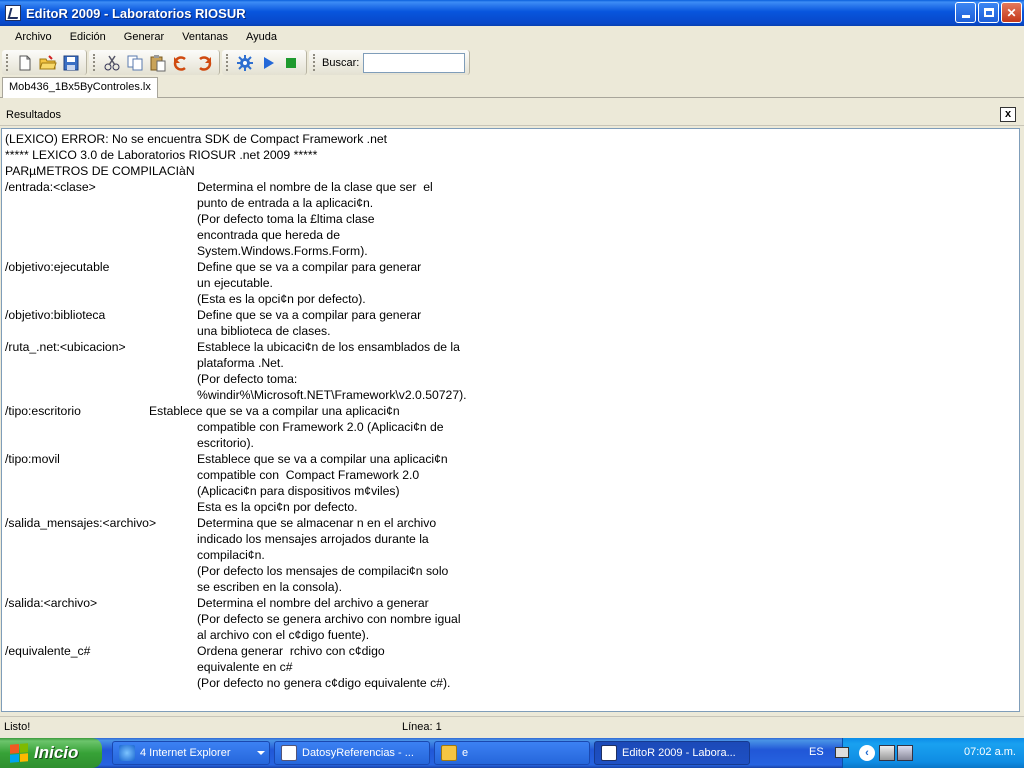  Describe the element at coordinates (512, 753) in the screenshot. I see `taskbar-item-folder: e` at that location.